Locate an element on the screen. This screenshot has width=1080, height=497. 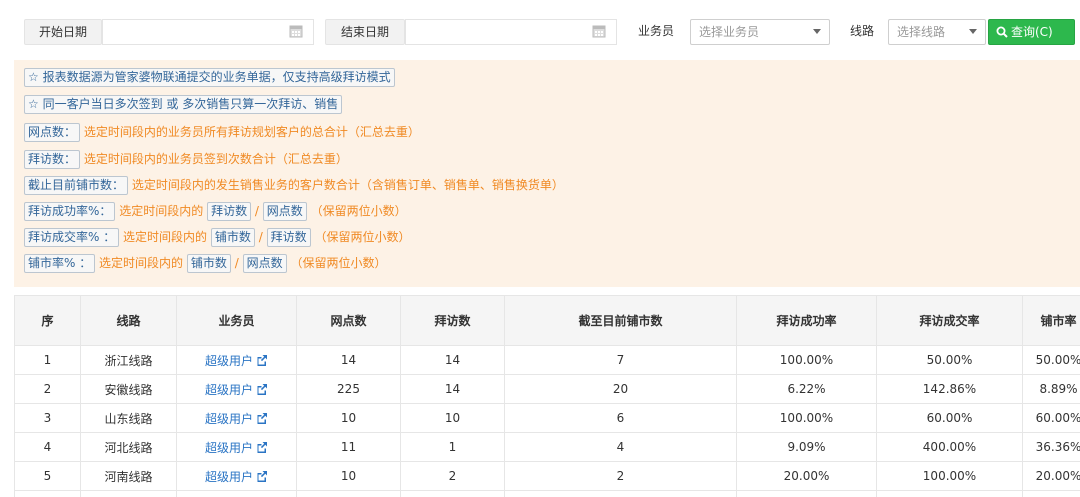
note-text: 选定时间段内的业务员签到次数合计（汇总去重） is located at coordinates (215, 159).